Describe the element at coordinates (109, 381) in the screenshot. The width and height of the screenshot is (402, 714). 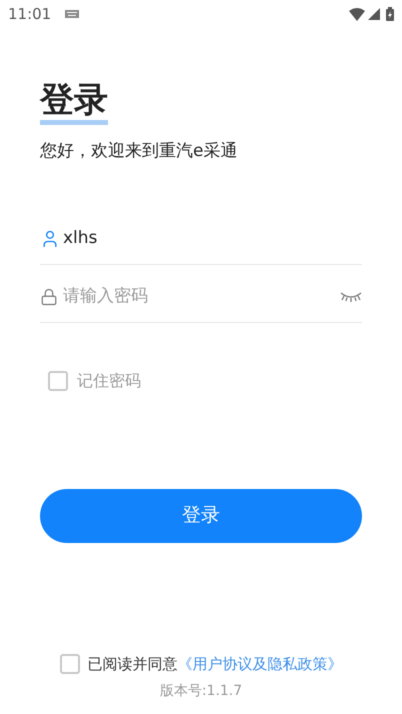
I see `remember-label: 记住密码` at that location.